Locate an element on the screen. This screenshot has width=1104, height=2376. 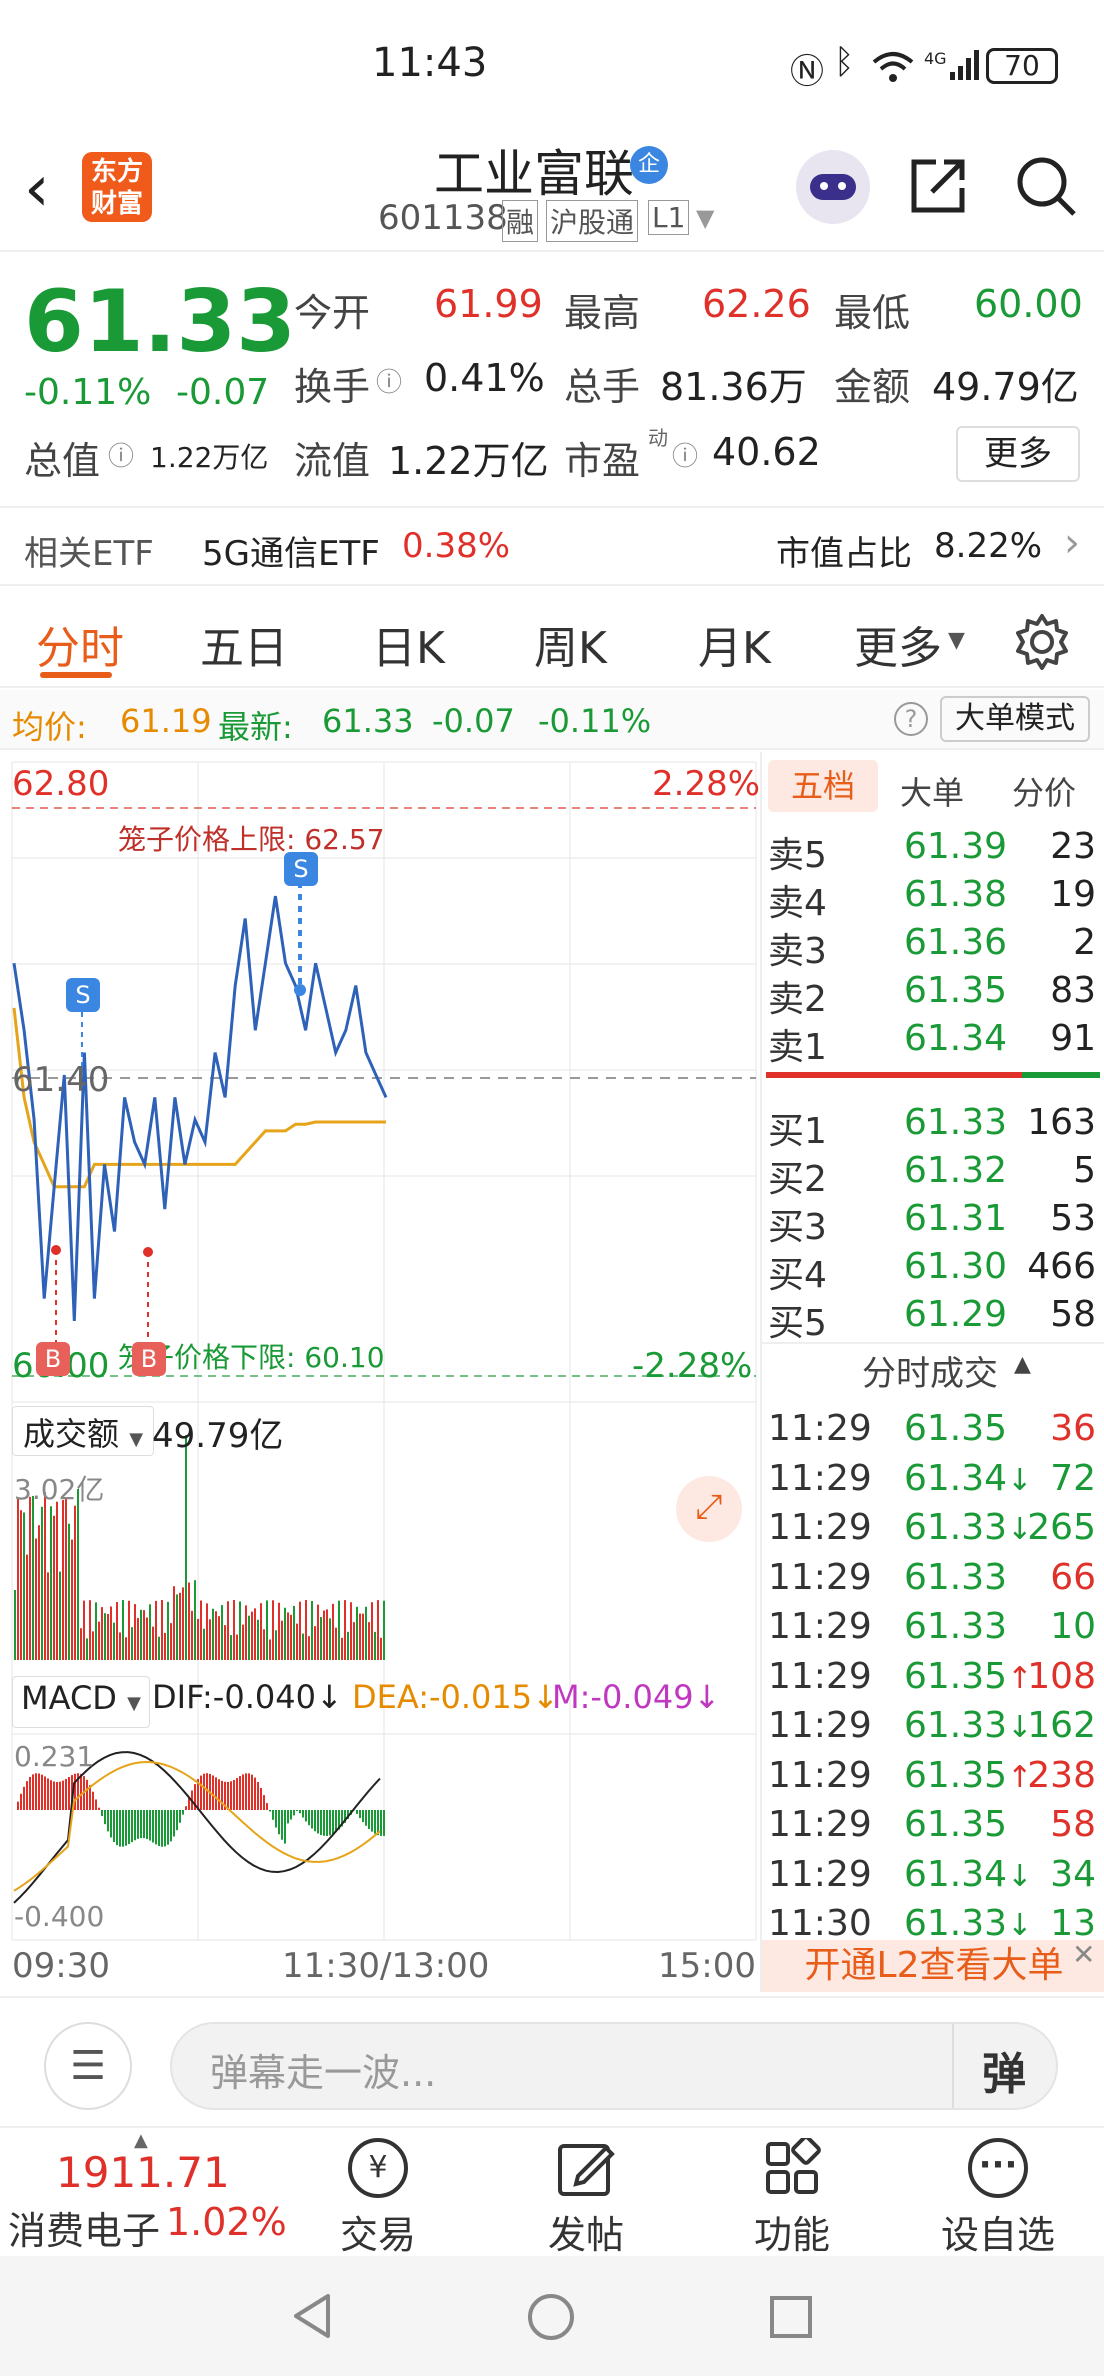
status-bar: 11:43 Ⓝ ᛒ 4G 70 is located at coordinates (552, 65).